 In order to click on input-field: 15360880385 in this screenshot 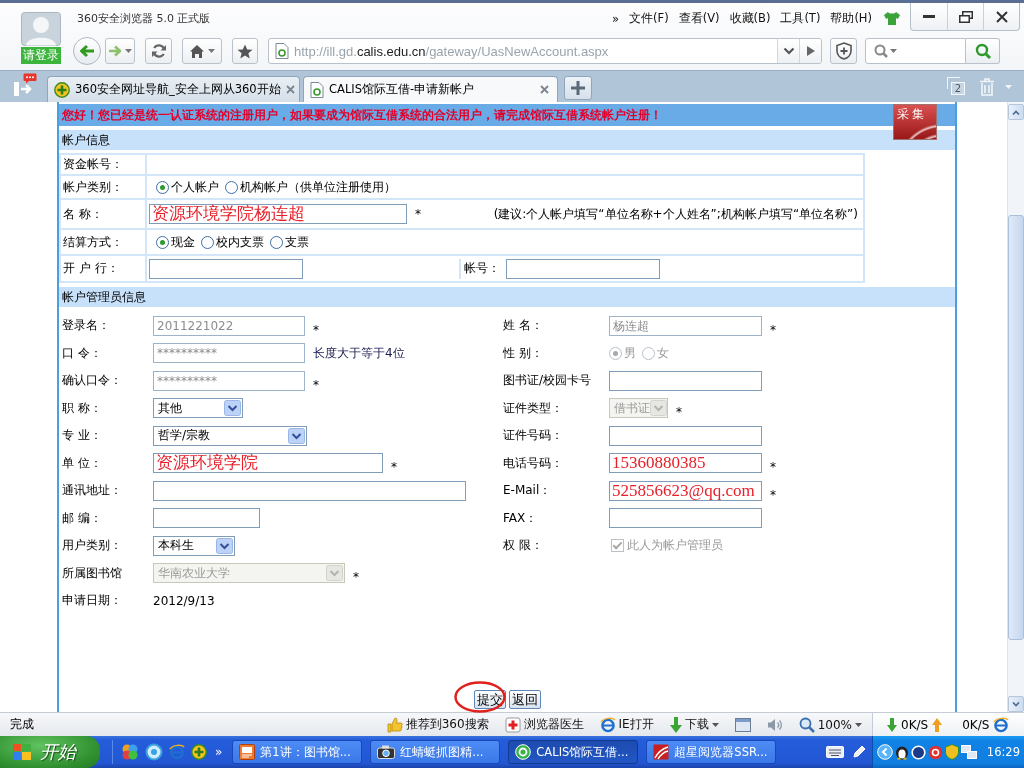, I will do `click(685, 463)`.